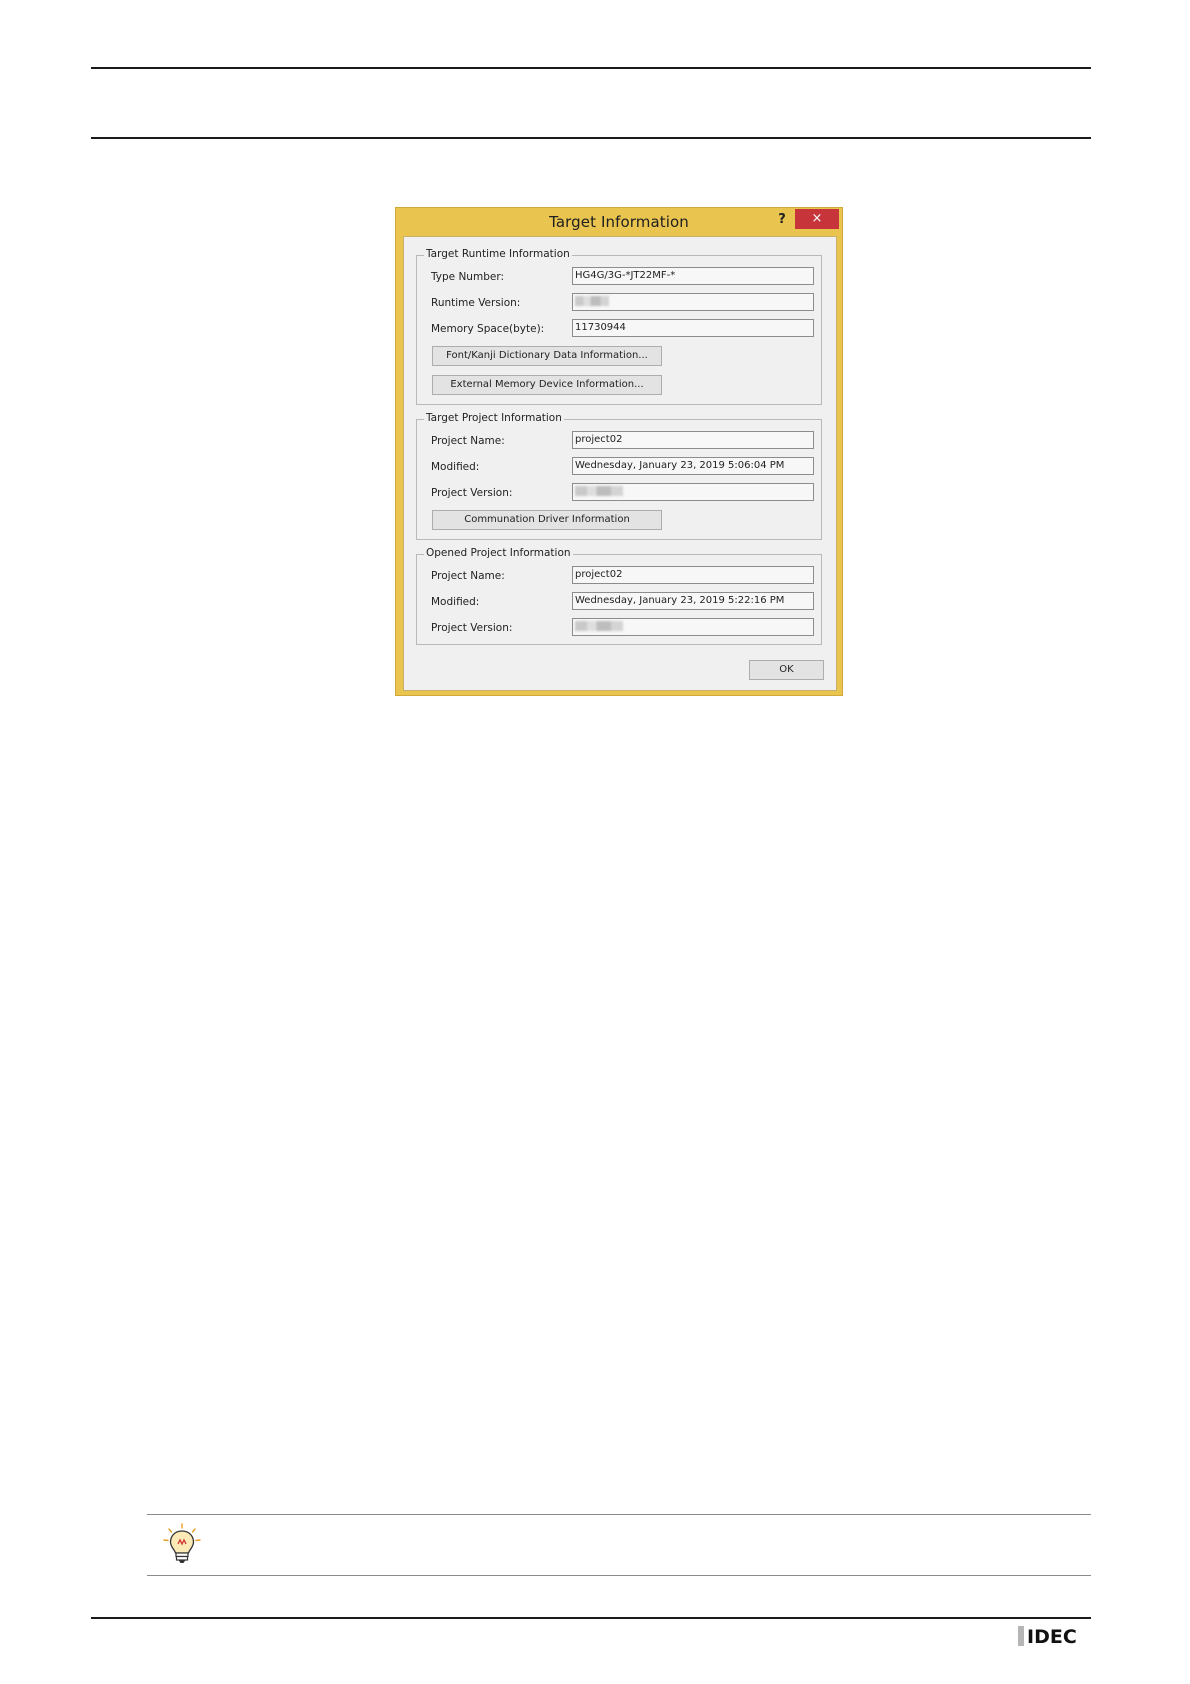  I want to click on modified-field: Wednesday, January 23, 2019 5:06:04 PM, so click(693, 466).